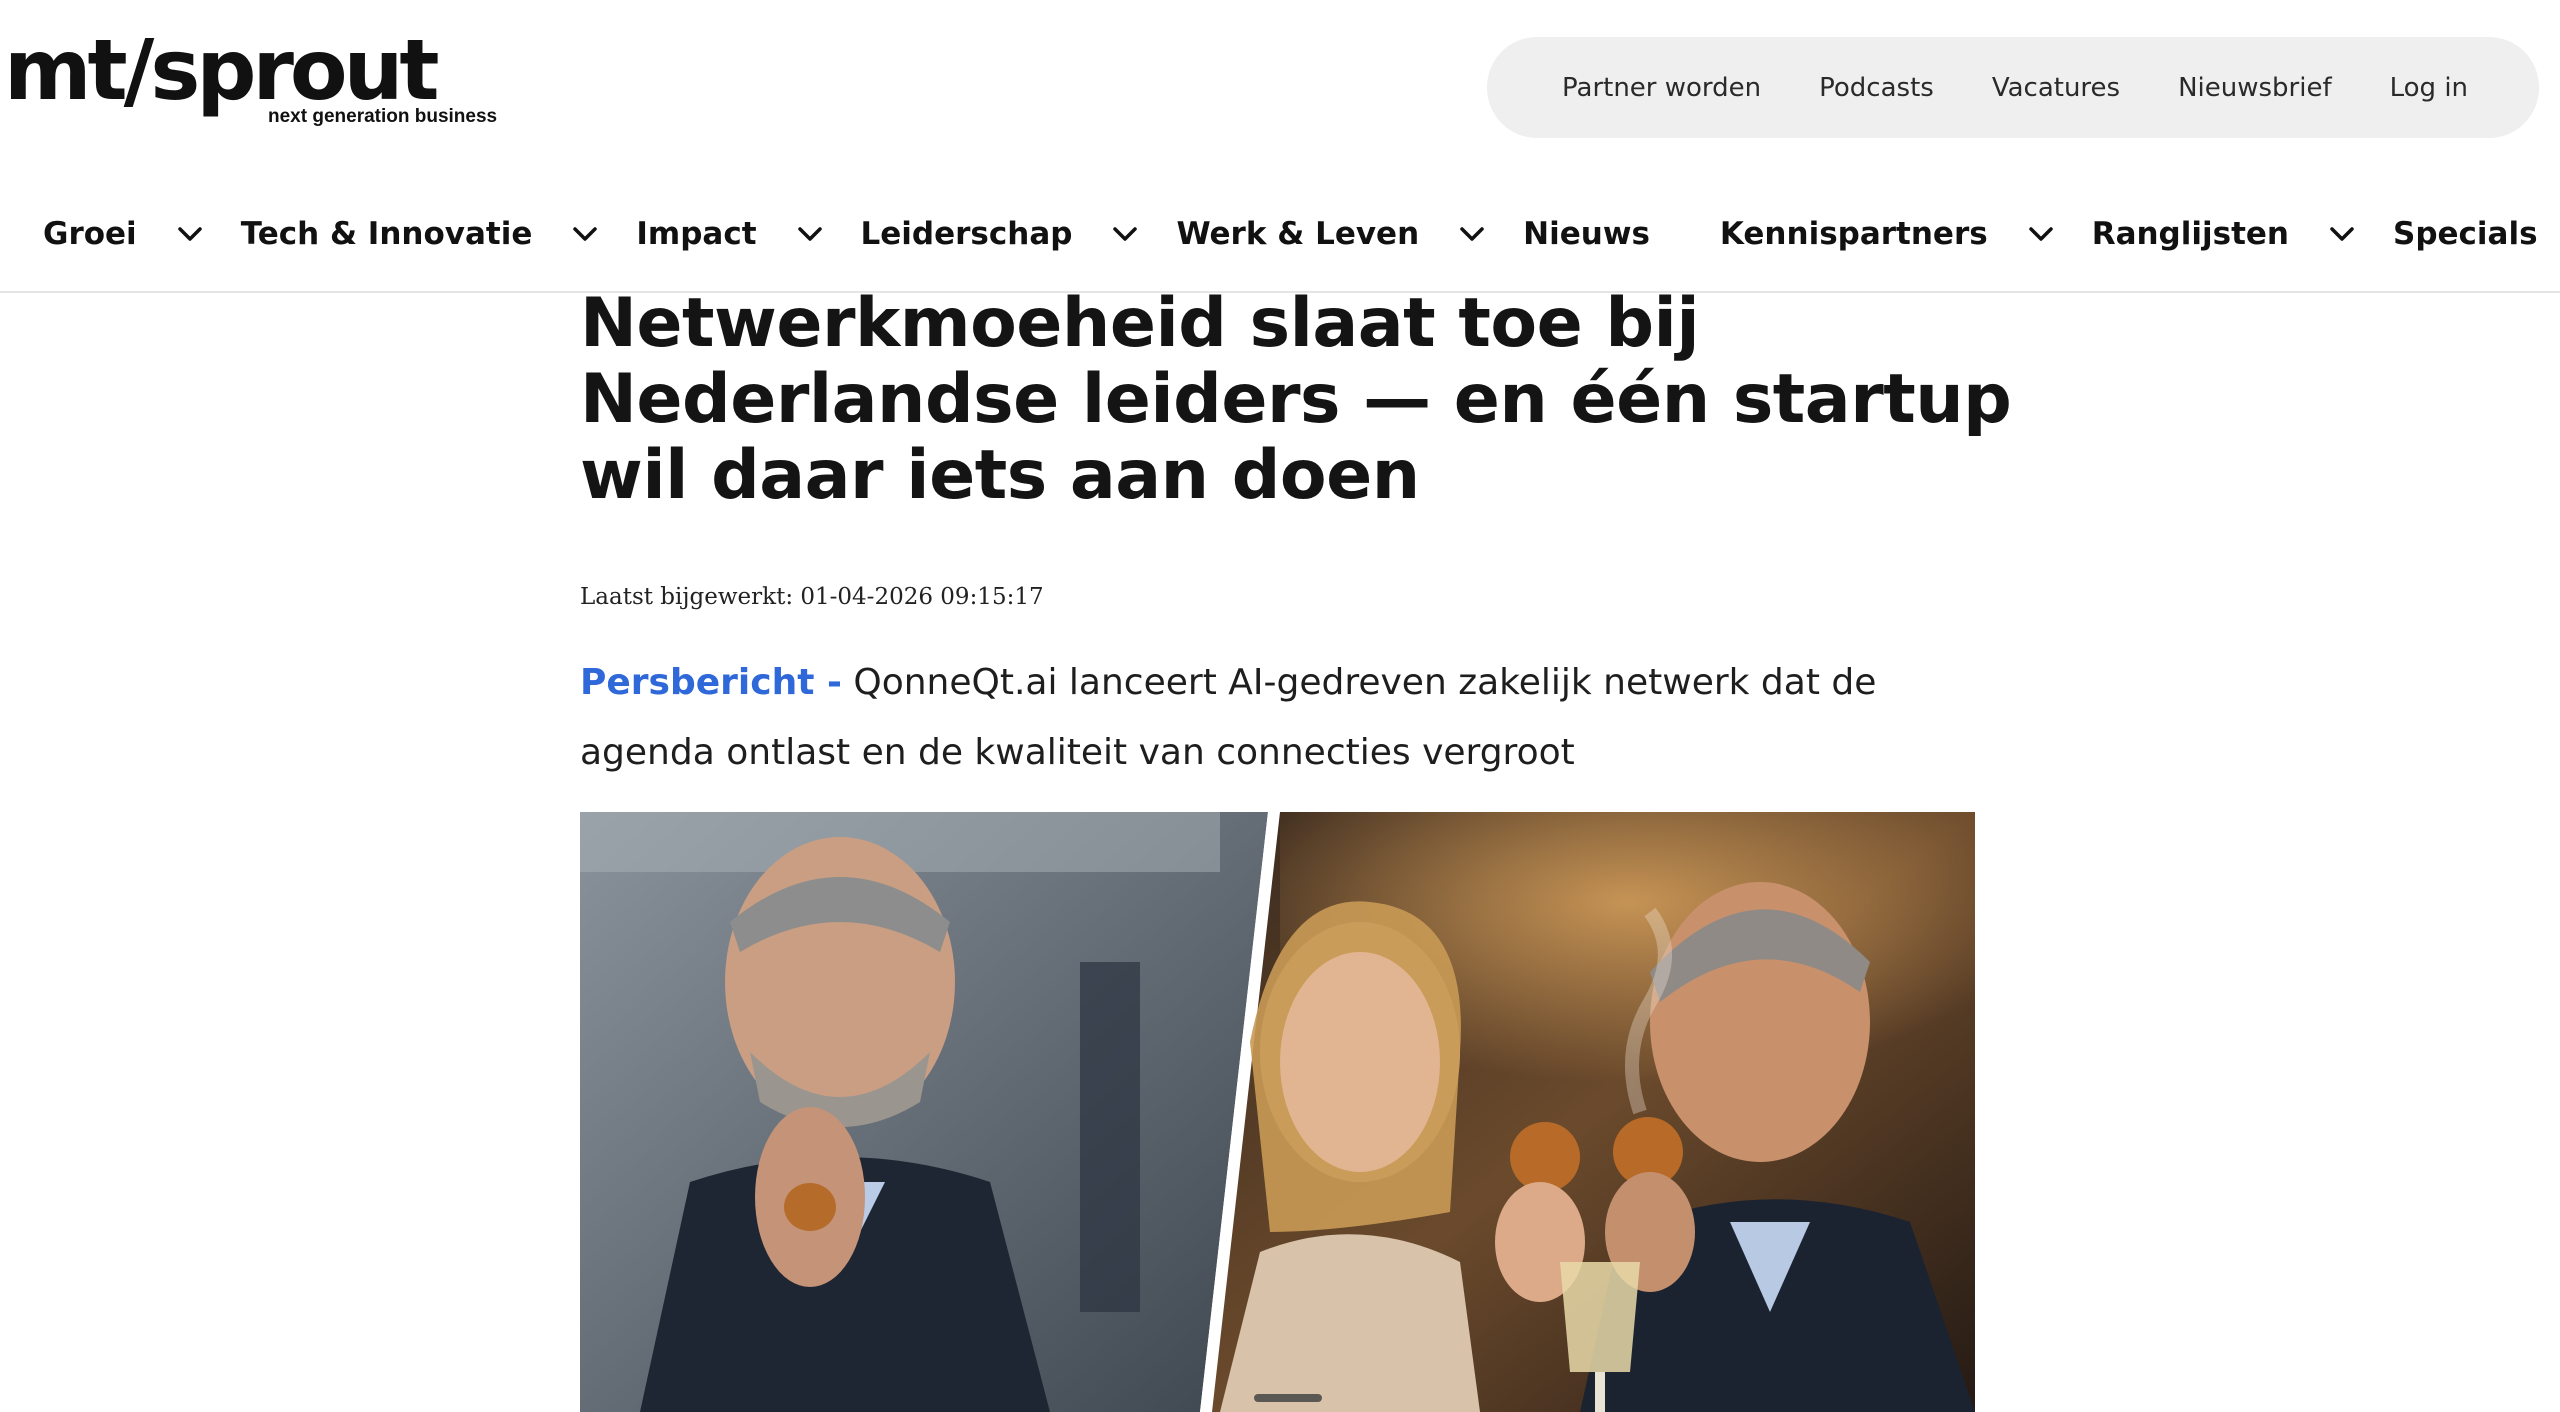 This screenshot has width=2560, height=1412. Describe the element at coordinates (2465, 234) in the screenshot. I see `nav-item-label: Specials` at that location.